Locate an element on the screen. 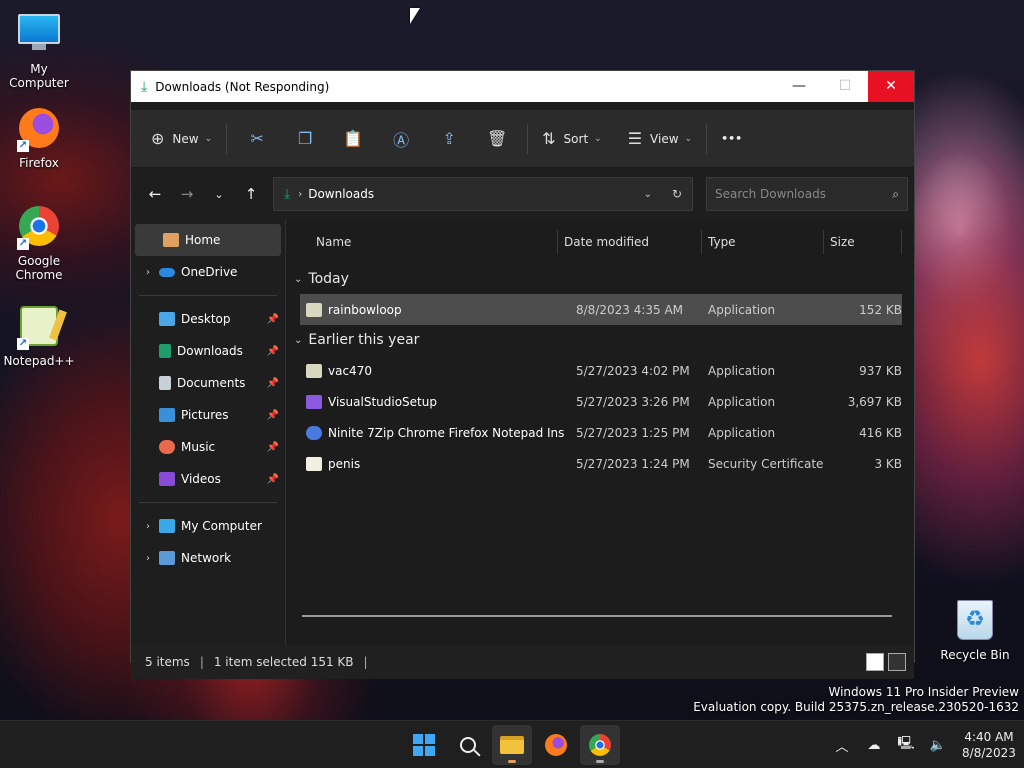  rename-icon: Ⓐ is located at coordinates (401, 139).